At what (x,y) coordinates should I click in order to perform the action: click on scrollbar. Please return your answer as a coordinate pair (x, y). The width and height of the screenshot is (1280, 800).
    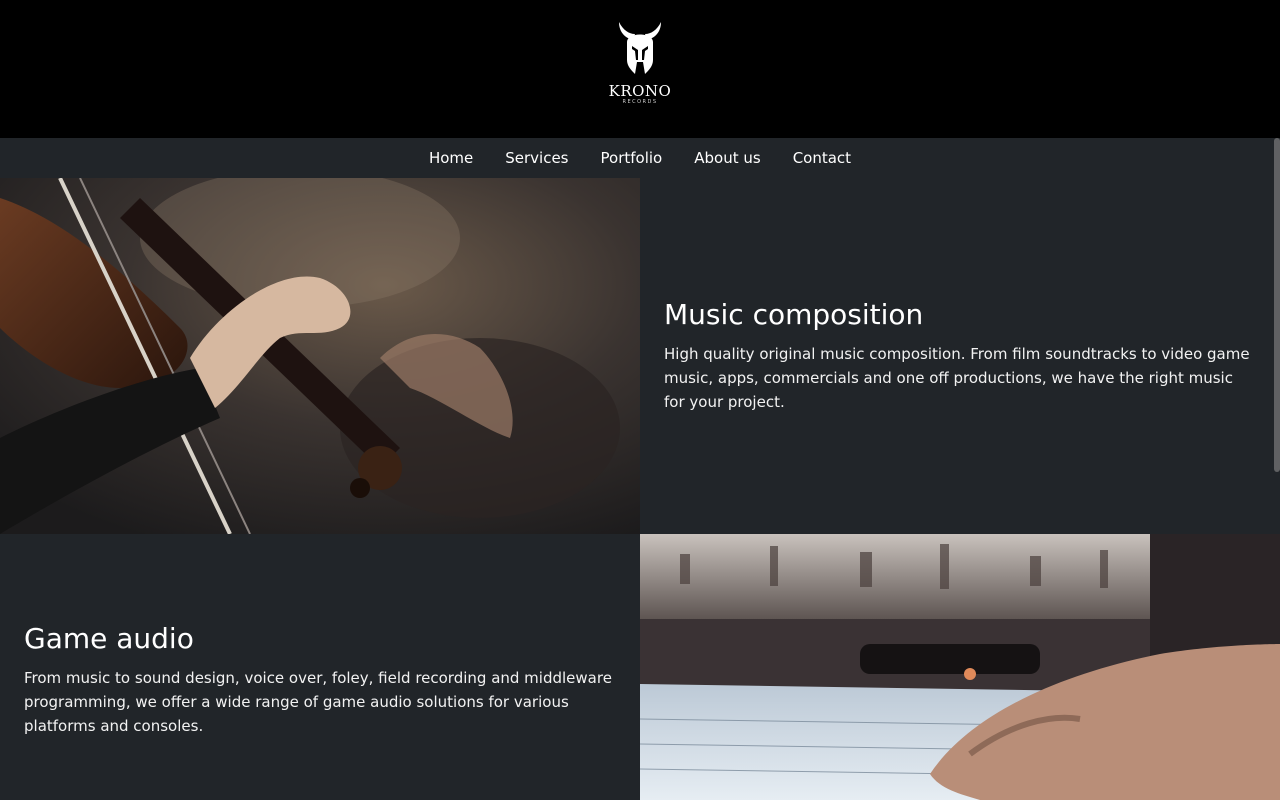
    Looking at the image, I should click on (1277, 305).